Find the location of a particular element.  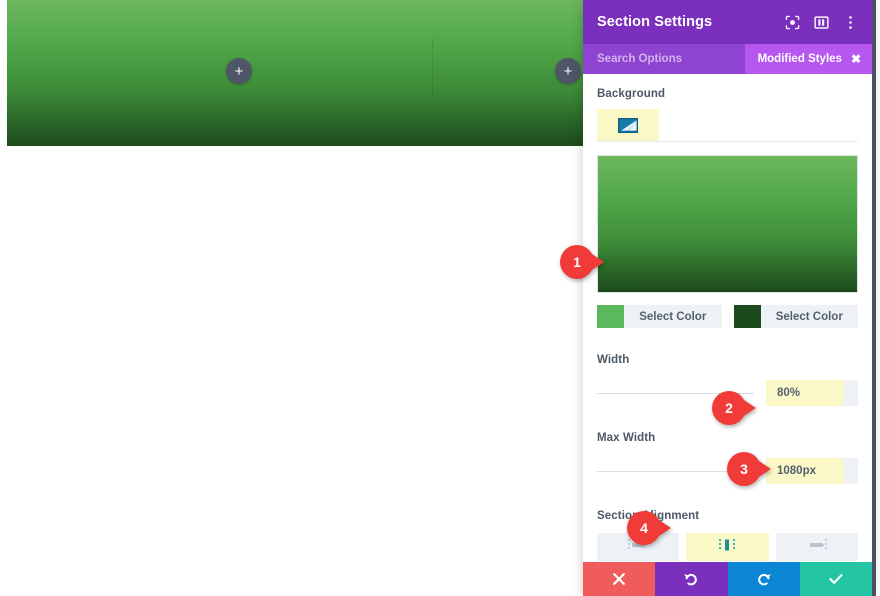

gradient-icon is located at coordinates (628, 125).